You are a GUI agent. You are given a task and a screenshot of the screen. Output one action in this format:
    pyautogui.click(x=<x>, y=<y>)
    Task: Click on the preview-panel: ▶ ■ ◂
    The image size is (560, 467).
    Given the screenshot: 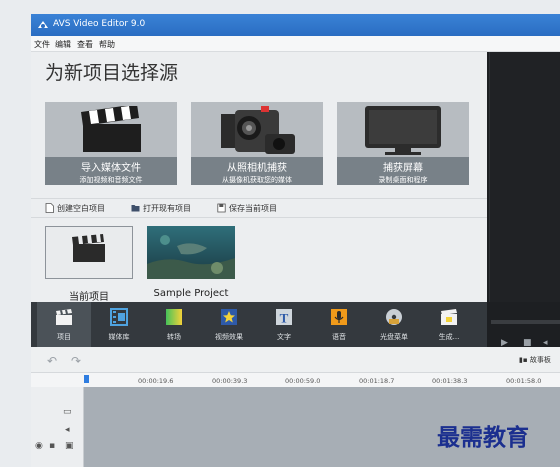 What is the action you would take?
    pyautogui.click(x=523, y=200)
    